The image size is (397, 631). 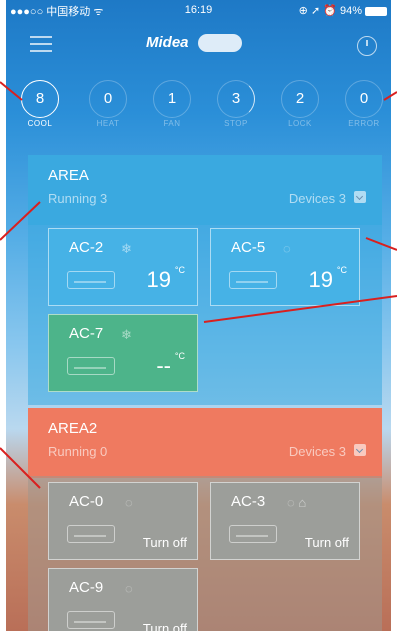 What do you see at coordinates (300, 99) in the screenshot?
I see `counter-value: 2` at bounding box center [300, 99].